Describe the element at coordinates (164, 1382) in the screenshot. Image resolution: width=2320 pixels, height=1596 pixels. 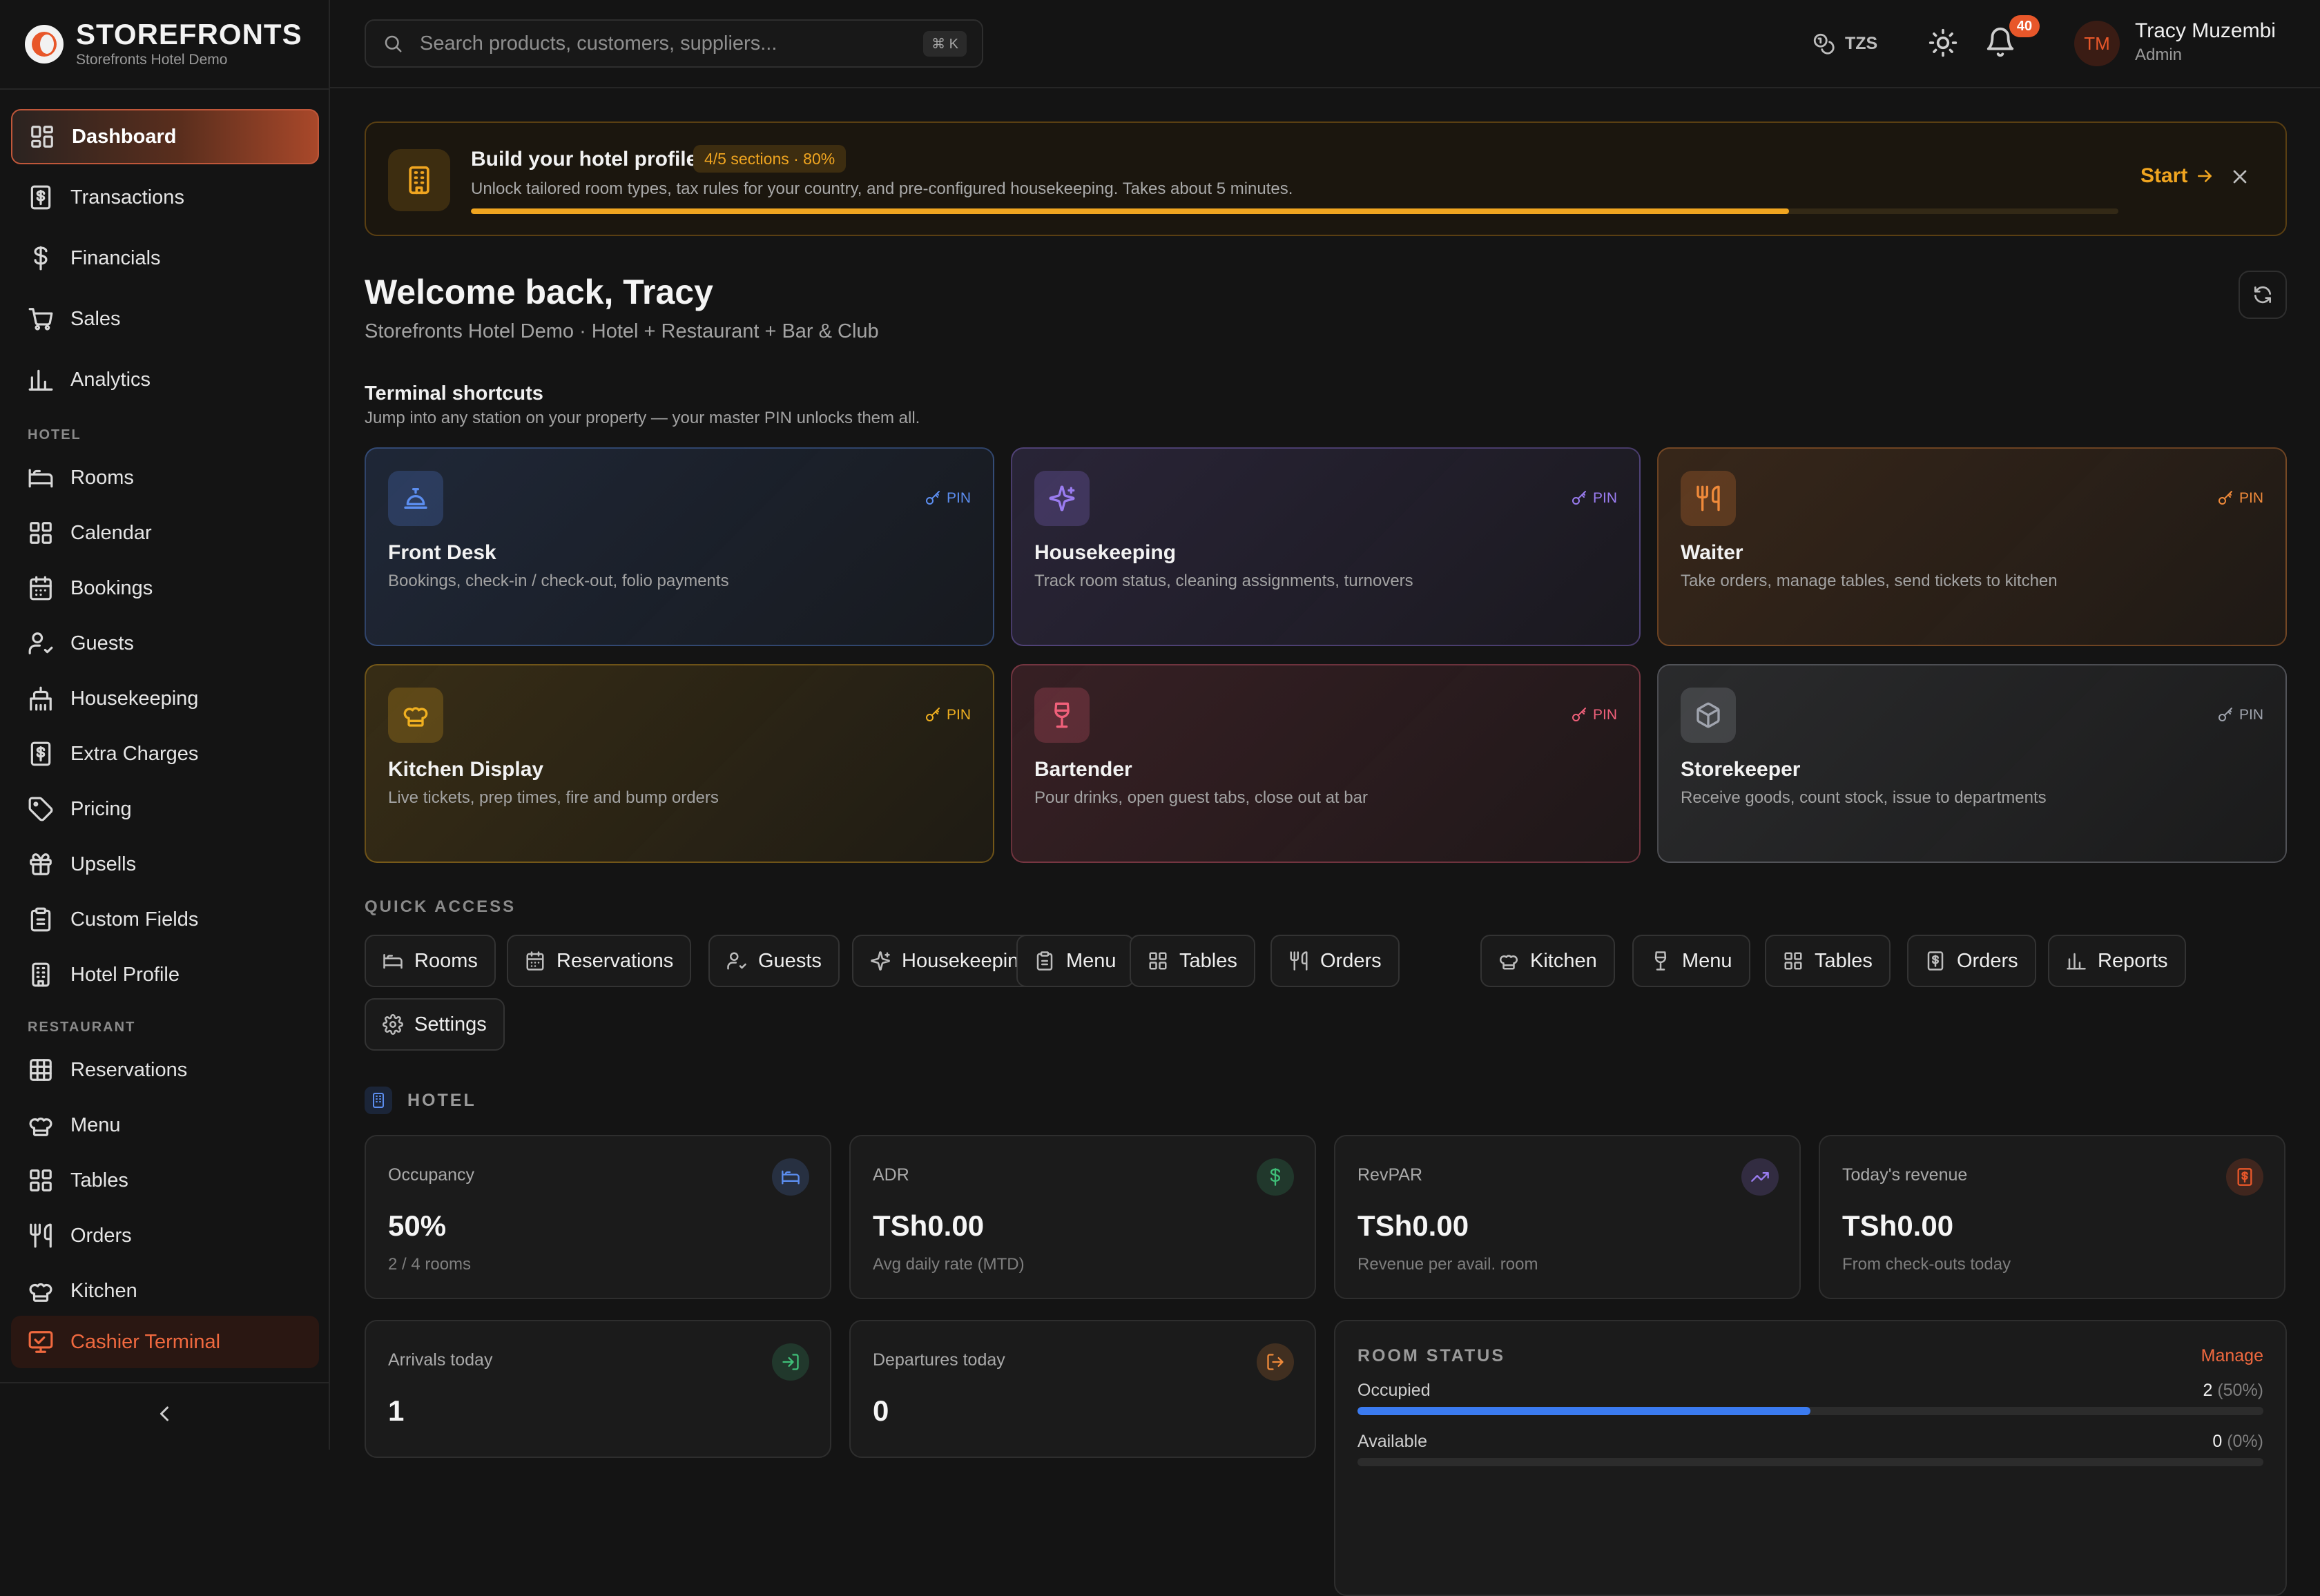
I see `divider` at that location.